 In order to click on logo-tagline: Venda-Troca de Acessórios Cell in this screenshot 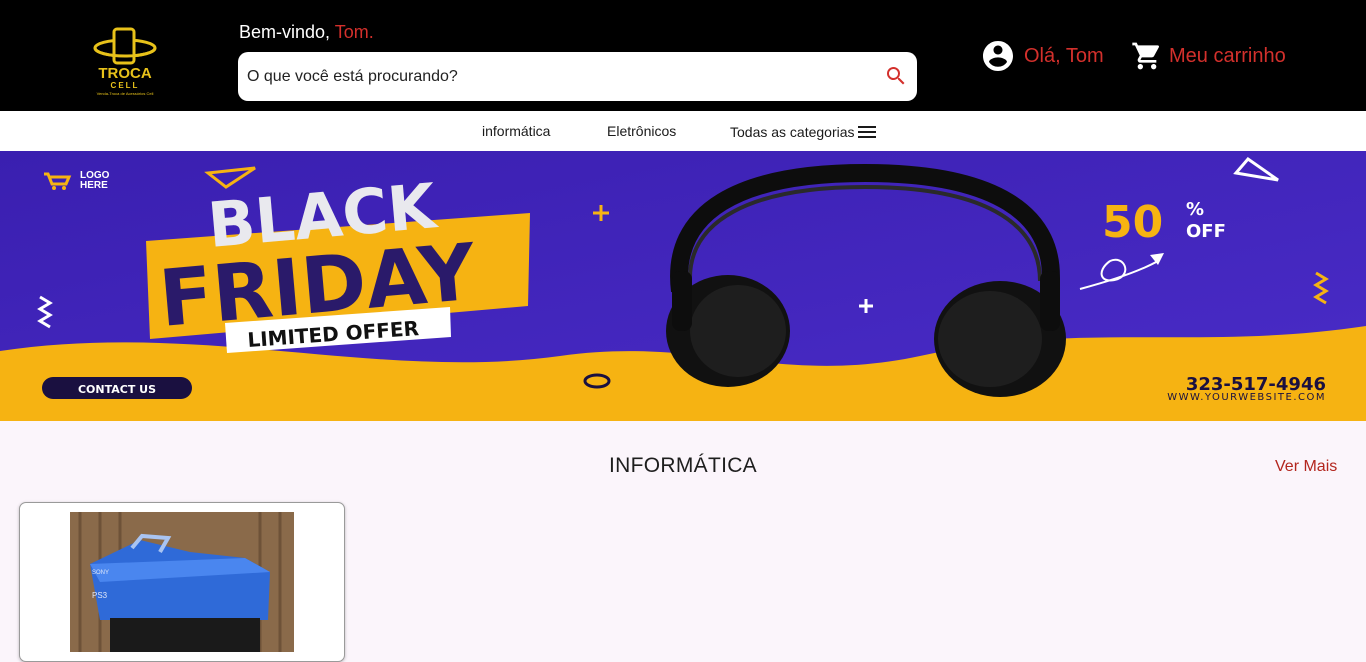, I will do `click(125, 93)`.